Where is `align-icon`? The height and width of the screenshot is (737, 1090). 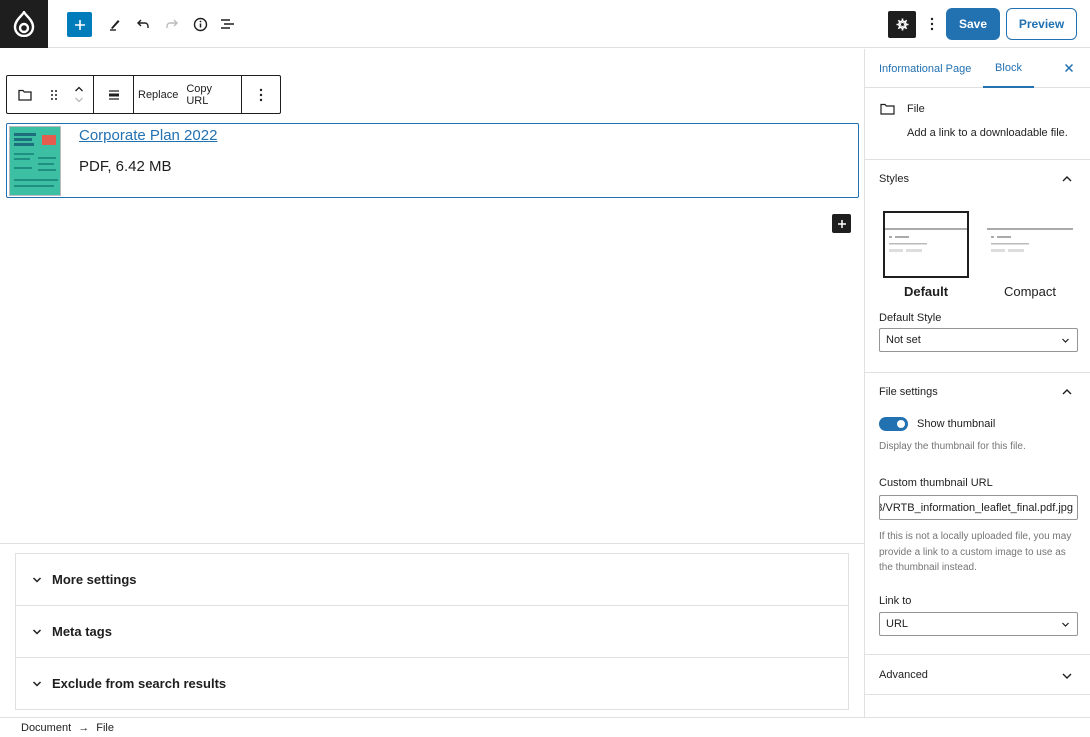
align-icon is located at coordinates (113, 94).